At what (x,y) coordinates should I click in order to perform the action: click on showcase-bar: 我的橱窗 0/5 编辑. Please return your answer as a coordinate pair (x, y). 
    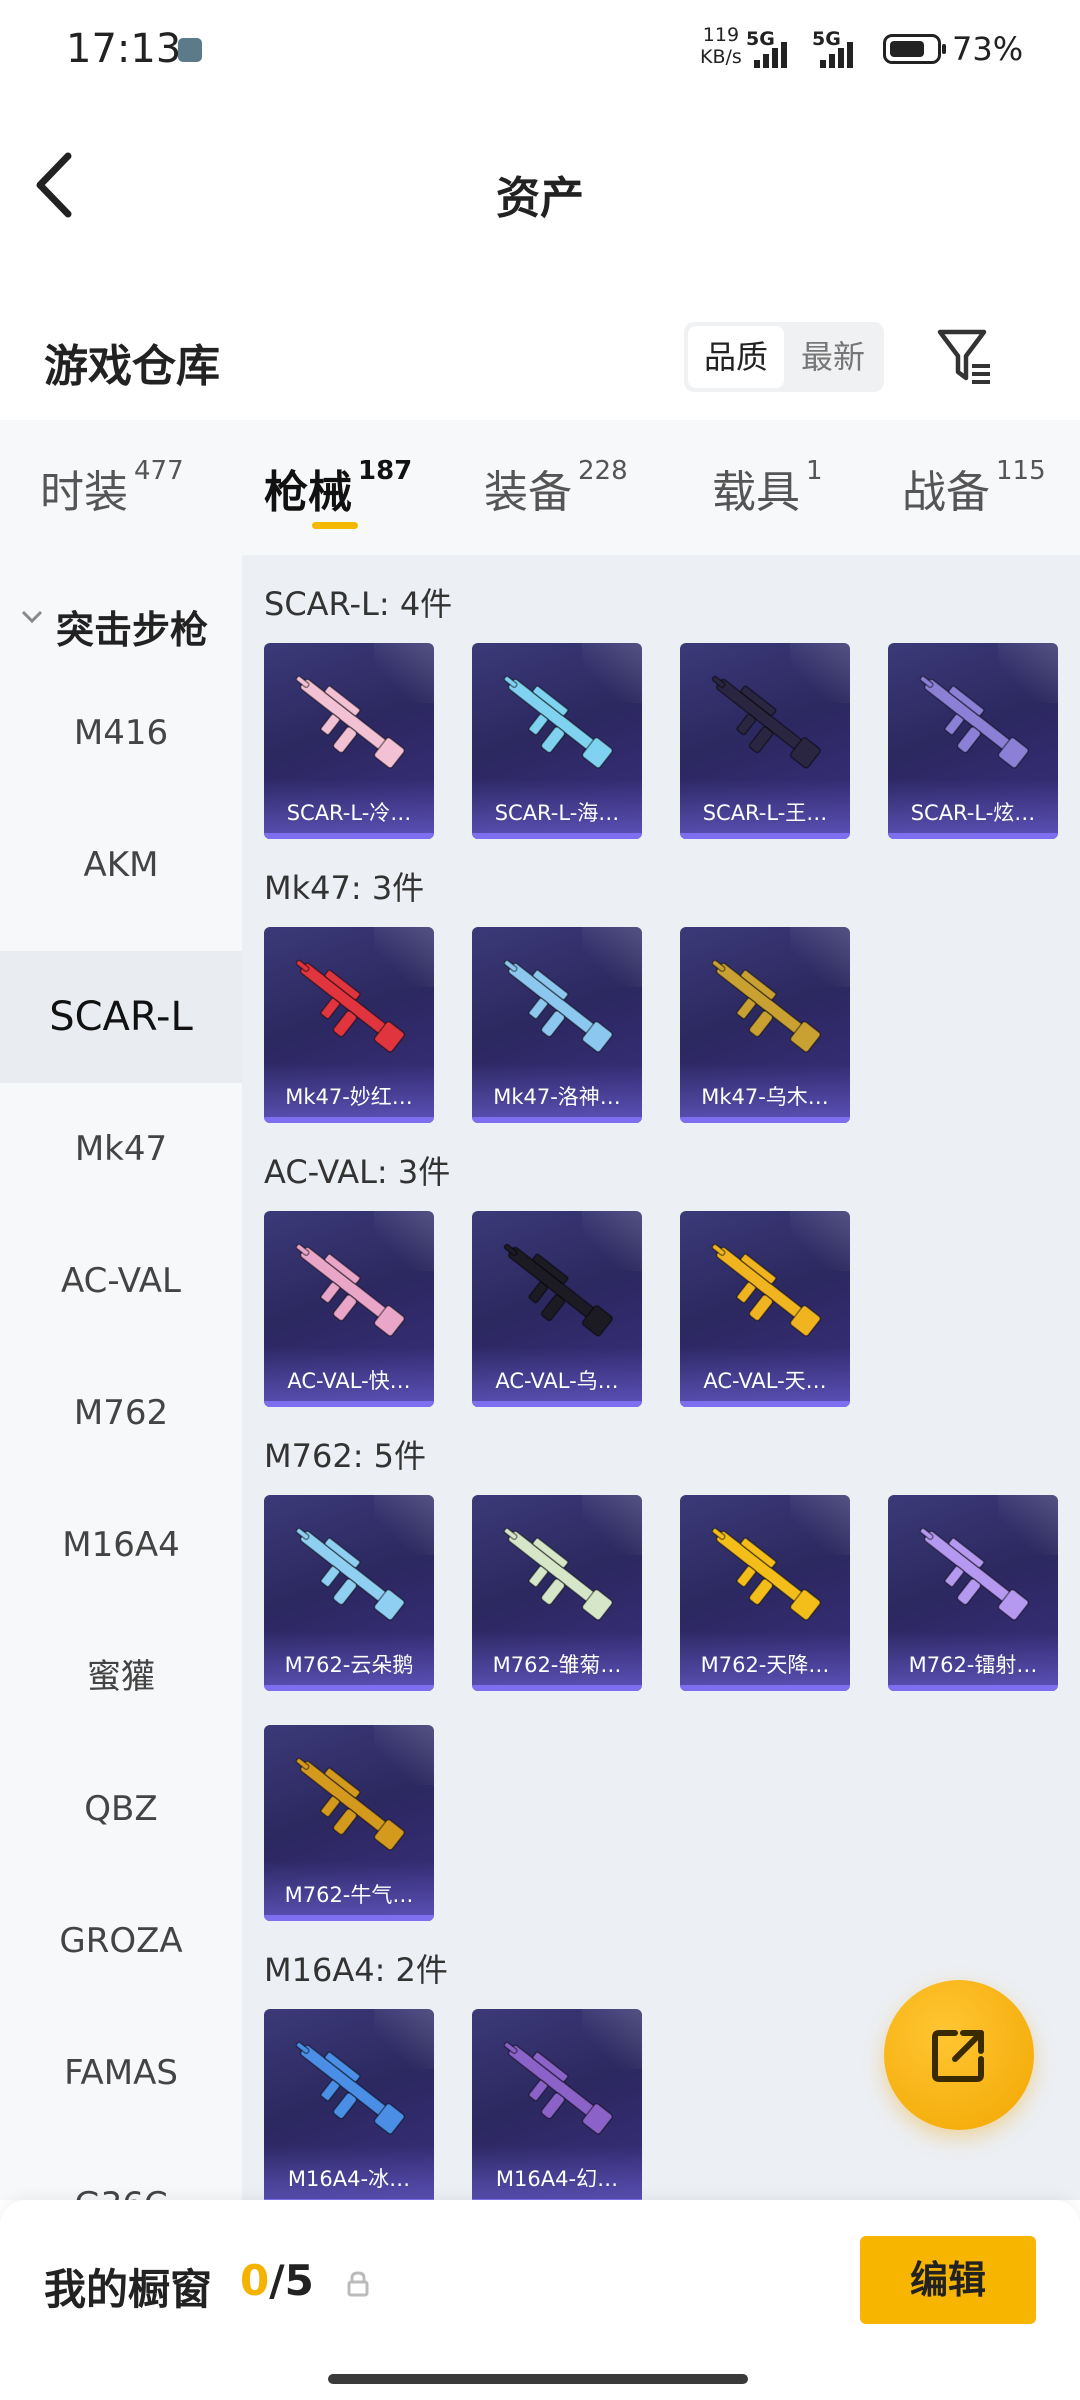
    Looking at the image, I should click on (540, 2300).